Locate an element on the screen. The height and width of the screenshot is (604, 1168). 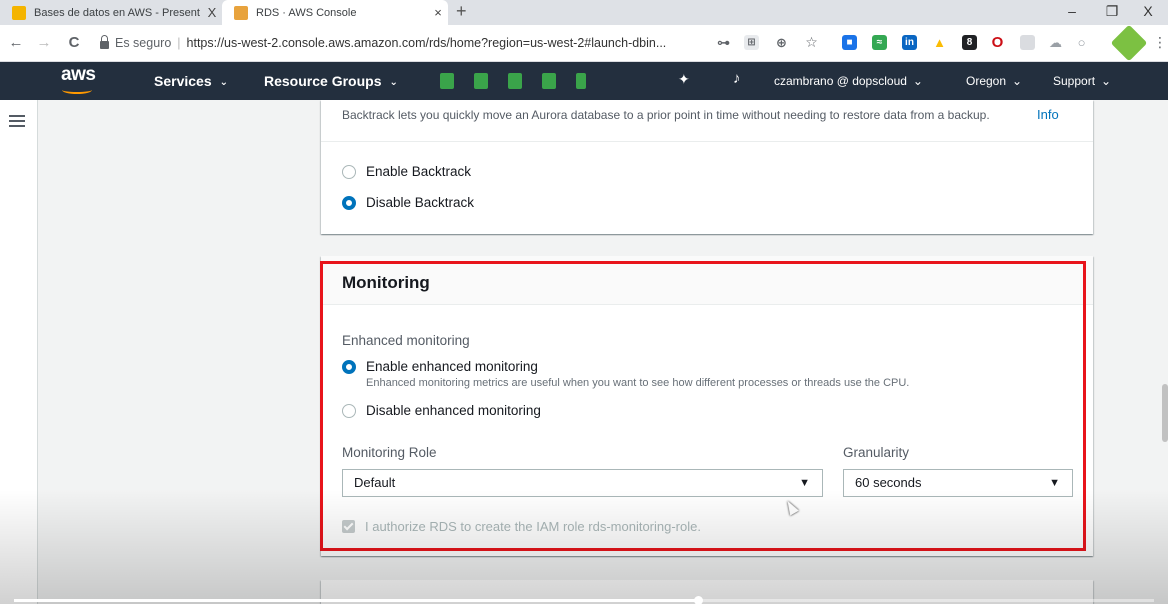
aws-logo-text: aws is located at coordinates (78, 74).